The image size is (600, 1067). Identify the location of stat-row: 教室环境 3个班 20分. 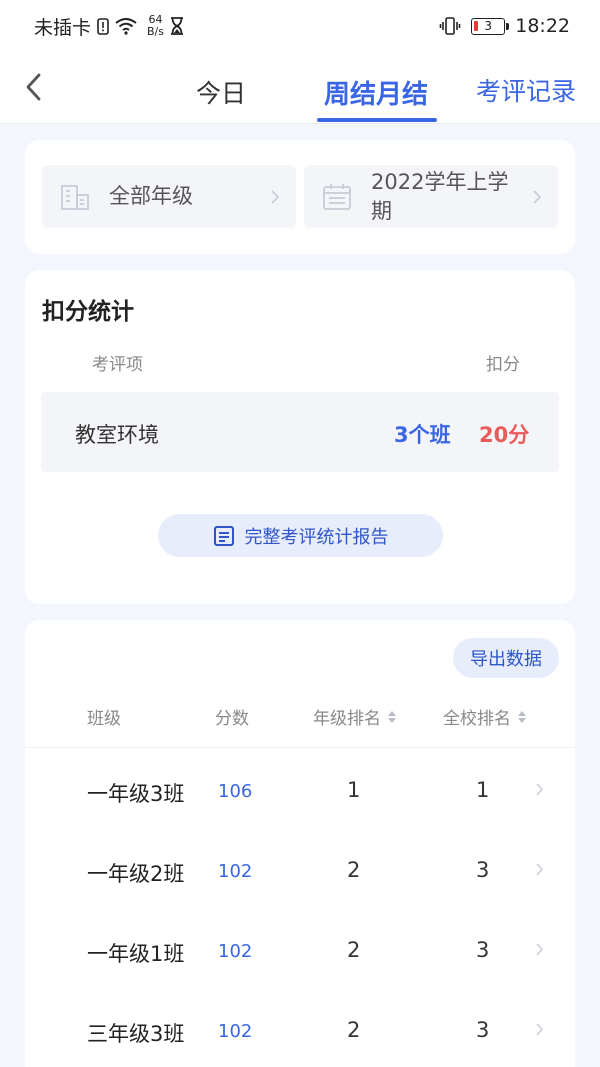
(300, 432).